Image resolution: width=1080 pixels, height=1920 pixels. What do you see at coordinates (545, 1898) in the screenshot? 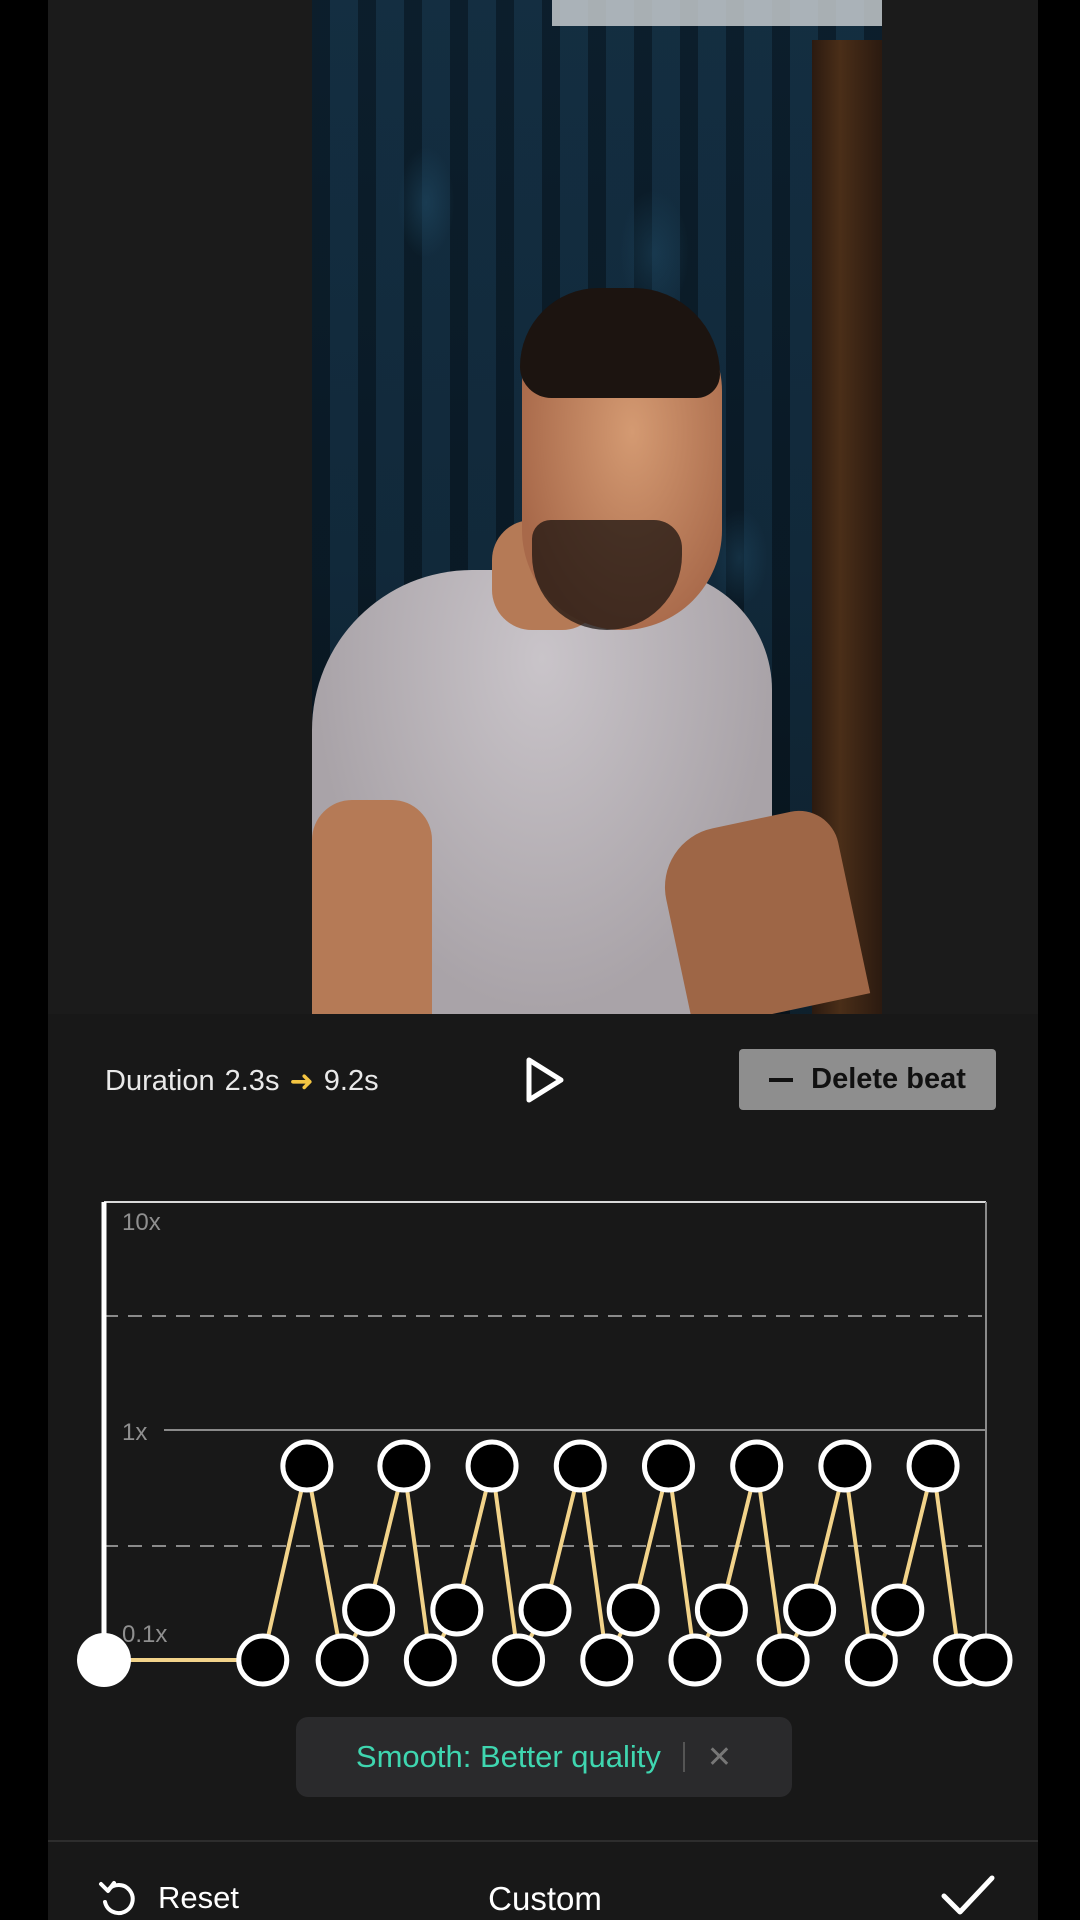
I see `mode-title: Custom` at bounding box center [545, 1898].